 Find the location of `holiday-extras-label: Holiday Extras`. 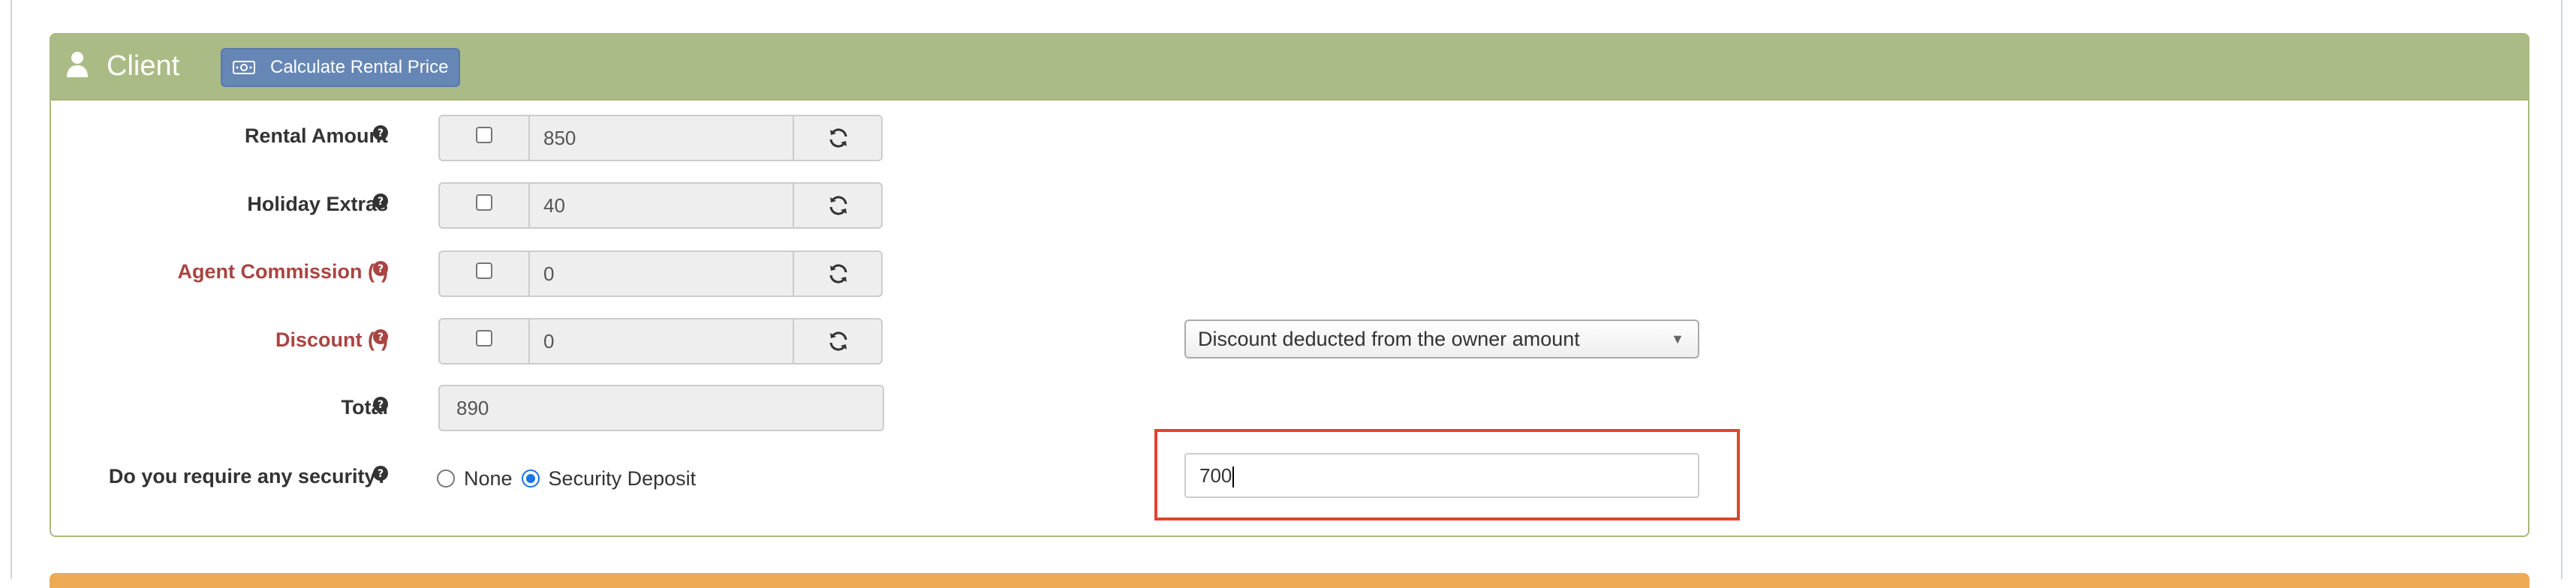

holiday-extras-label: Holiday Extras is located at coordinates (317, 204).